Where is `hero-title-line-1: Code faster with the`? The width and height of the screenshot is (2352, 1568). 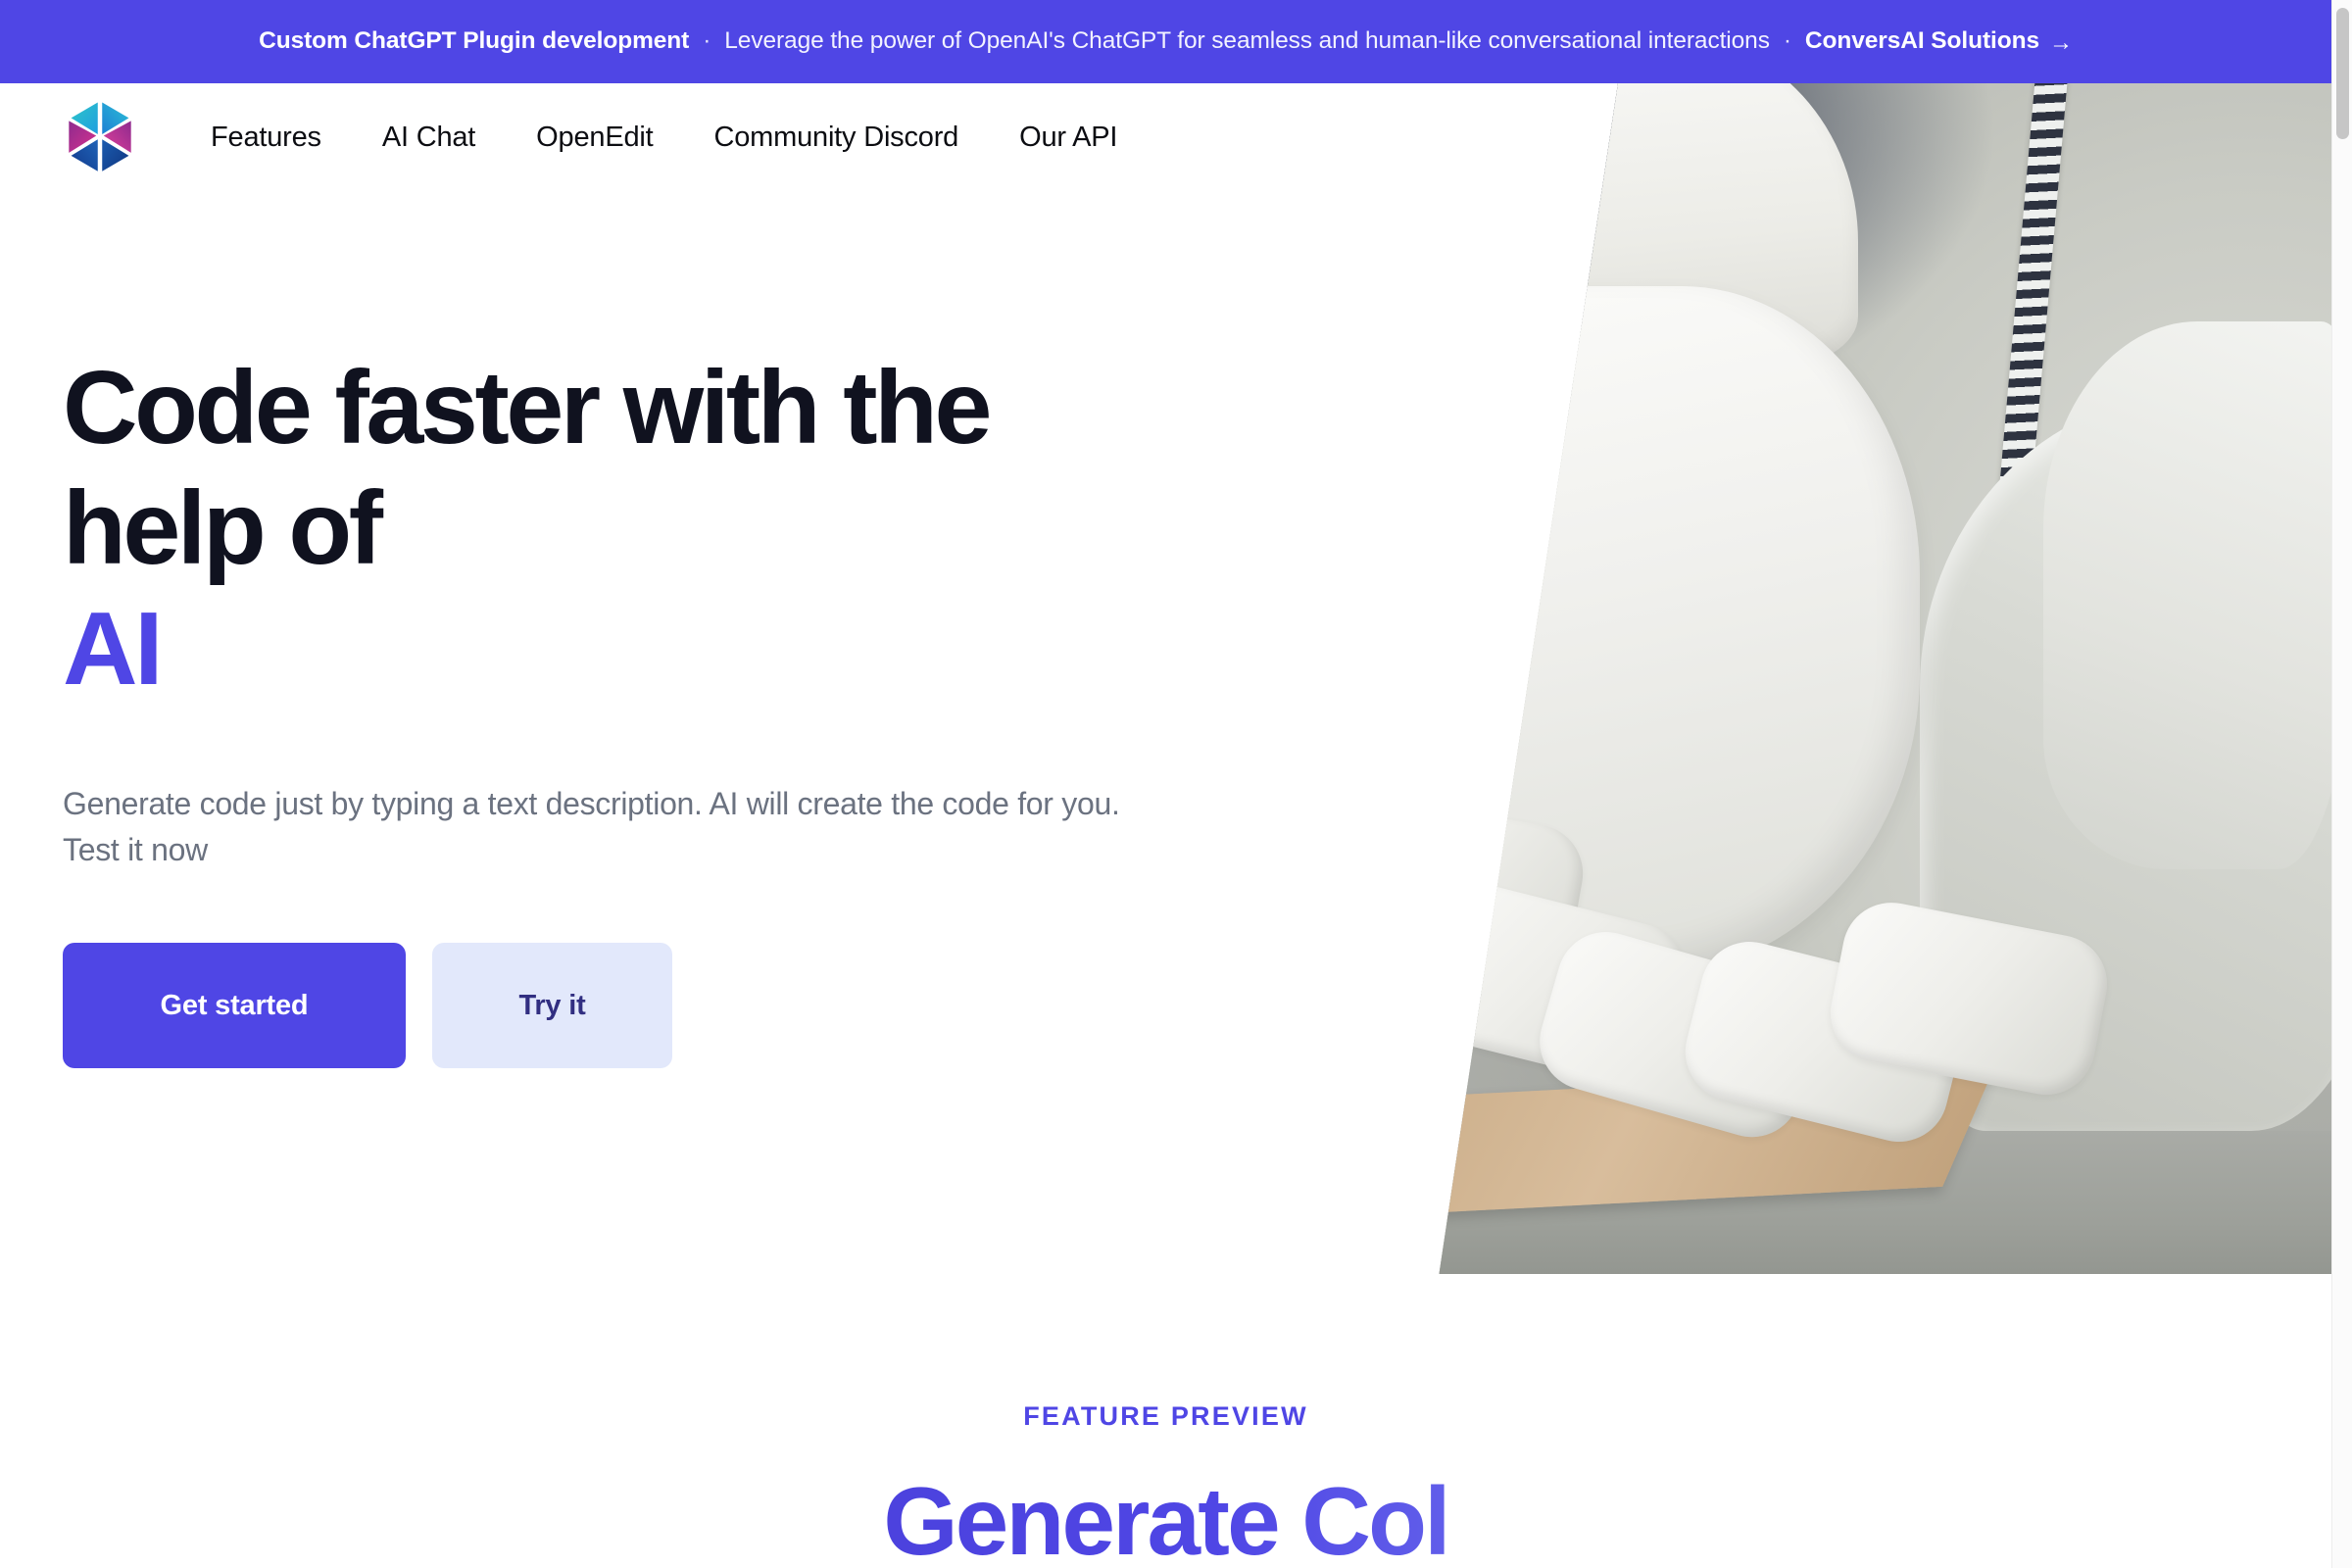
hero-title-line-1: Code faster with the is located at coordinates (527, 408).